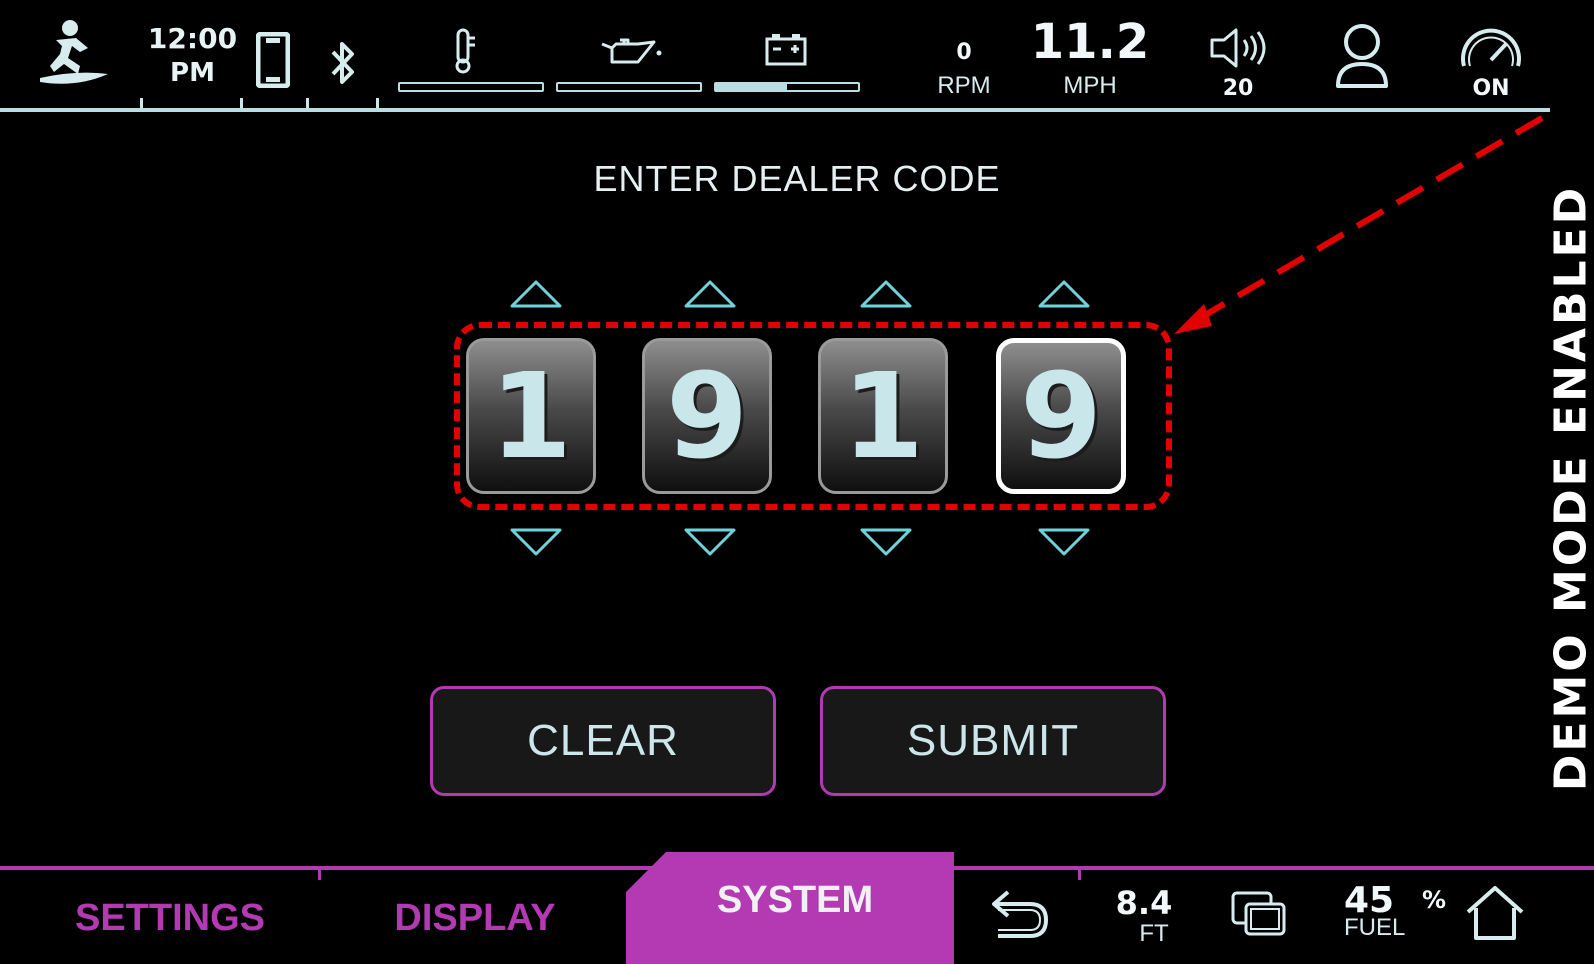  Describe the element at coordinates (1362, 55) in the screenshot. I see `user-icon` at that location.